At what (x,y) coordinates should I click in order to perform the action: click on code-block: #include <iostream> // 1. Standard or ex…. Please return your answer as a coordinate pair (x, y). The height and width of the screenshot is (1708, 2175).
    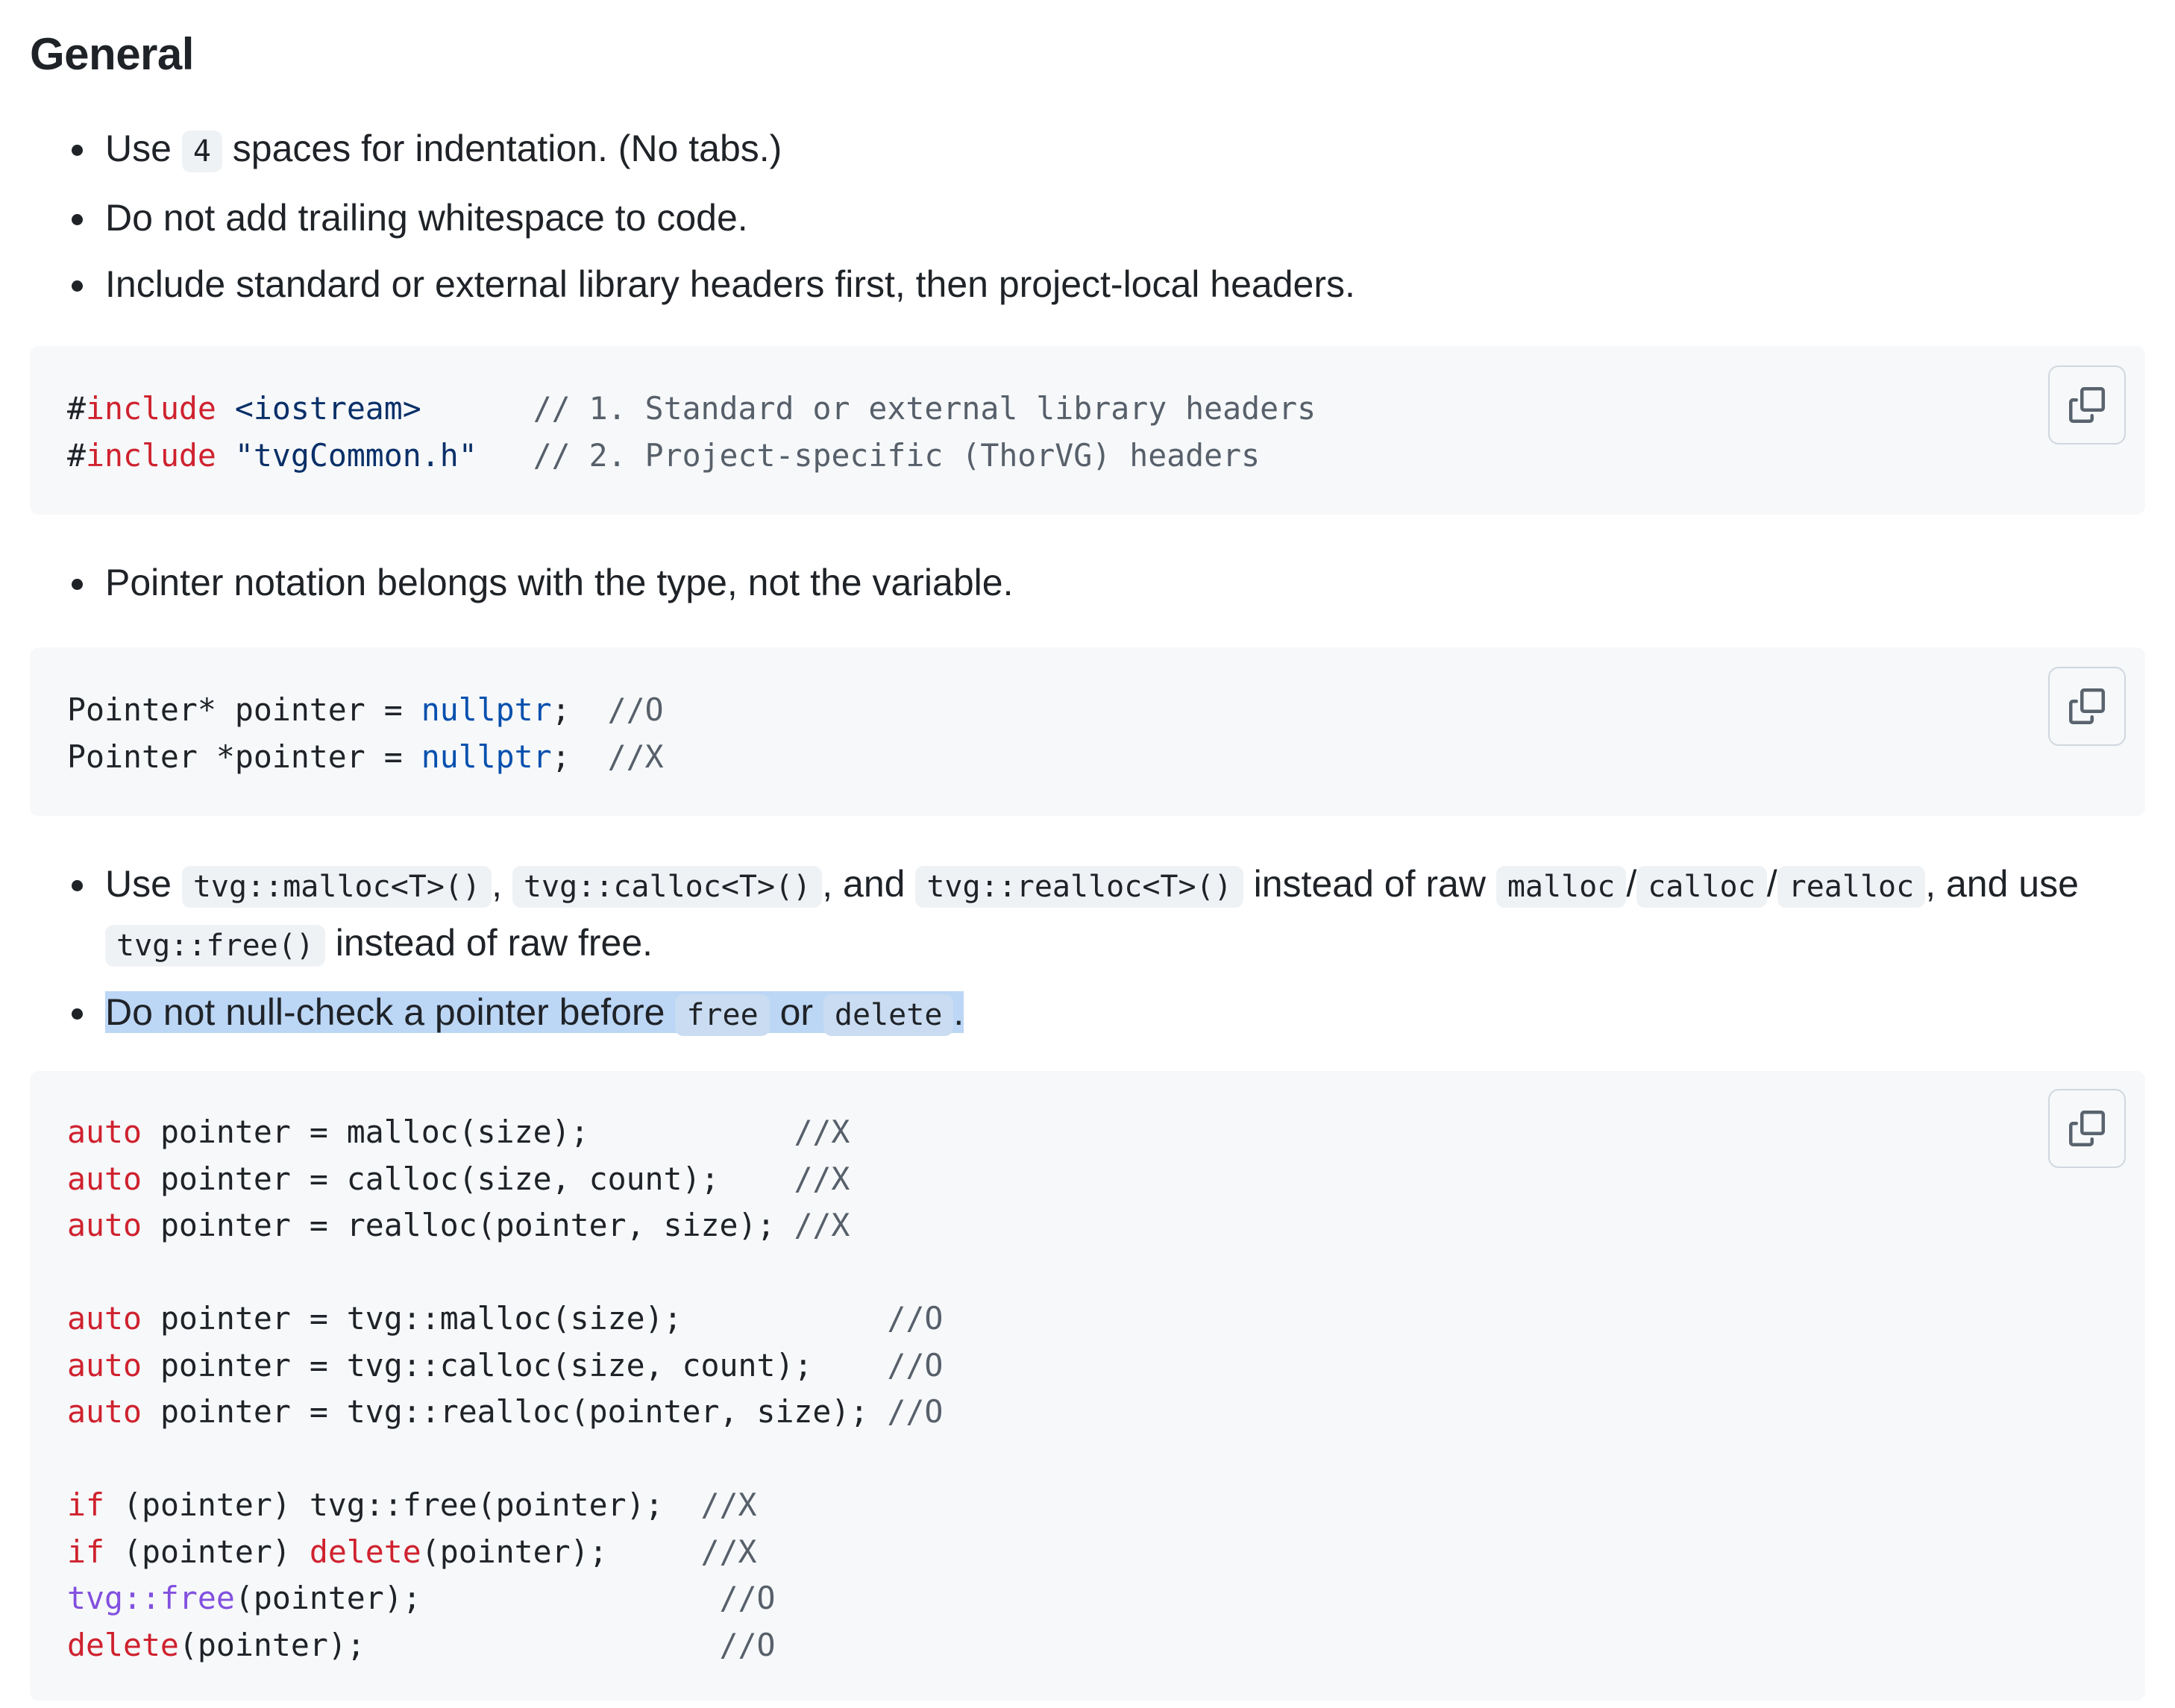
    Looking at the image, I should click on (1087, 430).